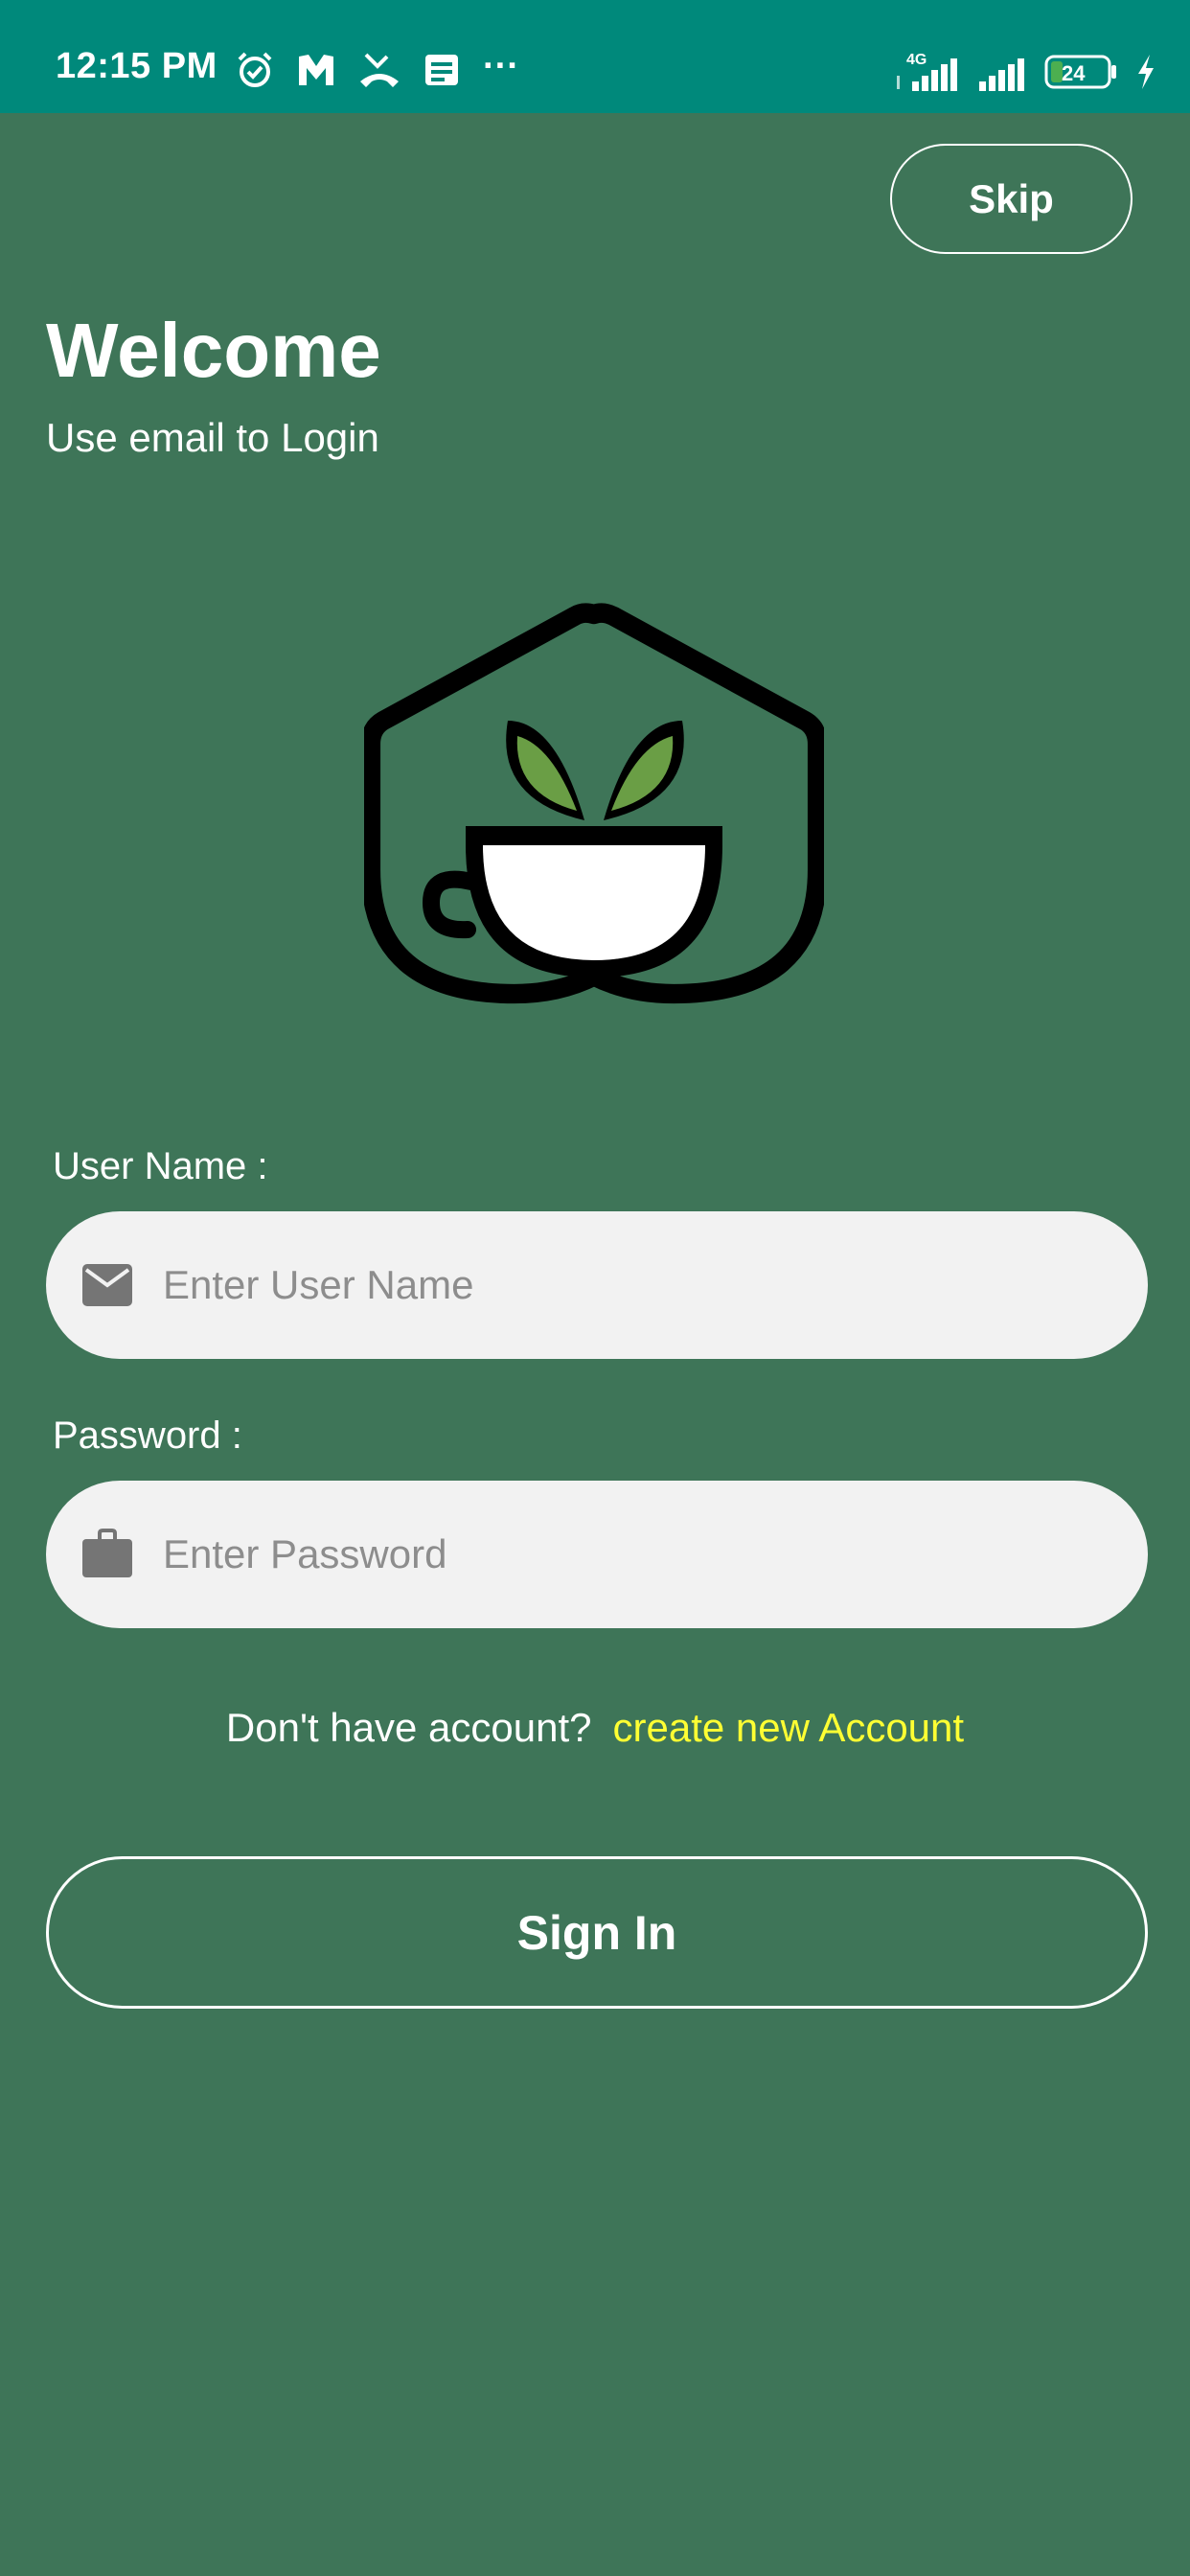 The width and height of the screenshot is (1190, 2576). I want to click on message-icon, so click(442, 70).